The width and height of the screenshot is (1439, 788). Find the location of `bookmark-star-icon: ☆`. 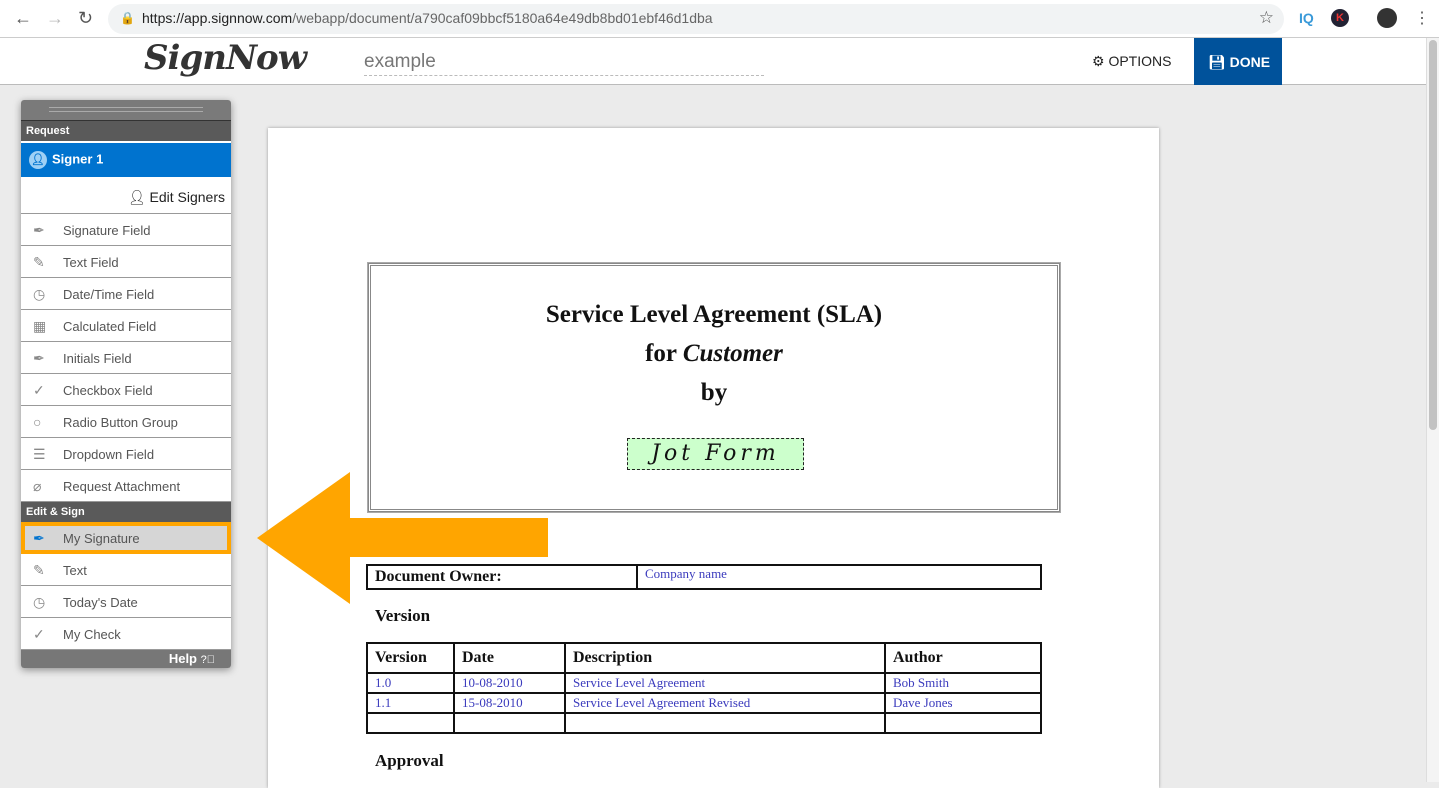

bookmark-star-icon: ☆ is located at coordinates (1266, 18).